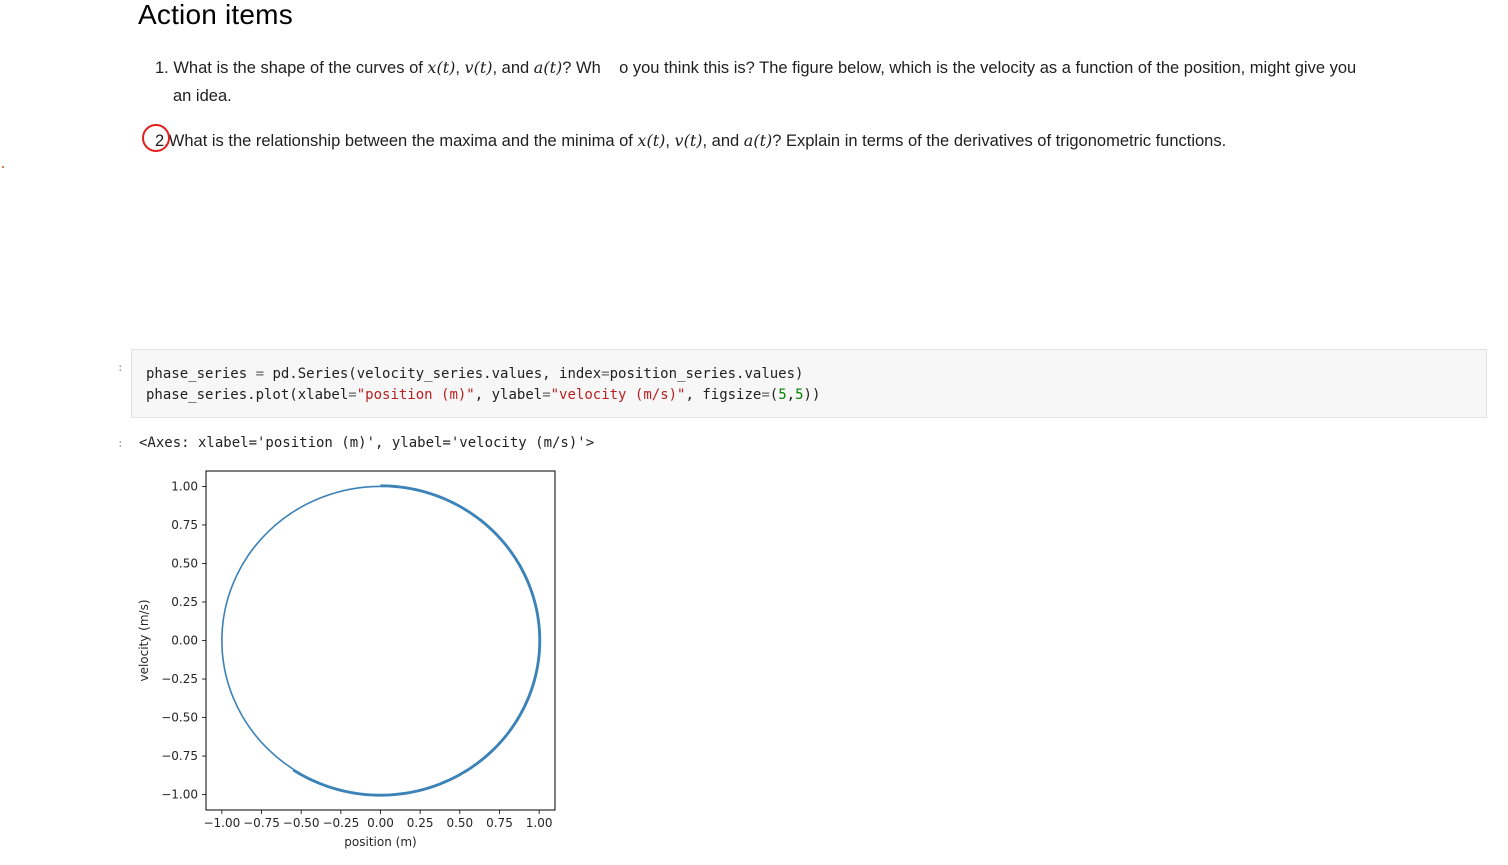 This screenshot has height=865, width=1508. I want to click on phase-curve-overlap, so click(417, 640).